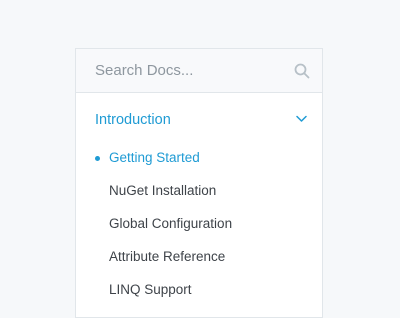  I want to click on section-introduction: Introduction, so click(199, 120).